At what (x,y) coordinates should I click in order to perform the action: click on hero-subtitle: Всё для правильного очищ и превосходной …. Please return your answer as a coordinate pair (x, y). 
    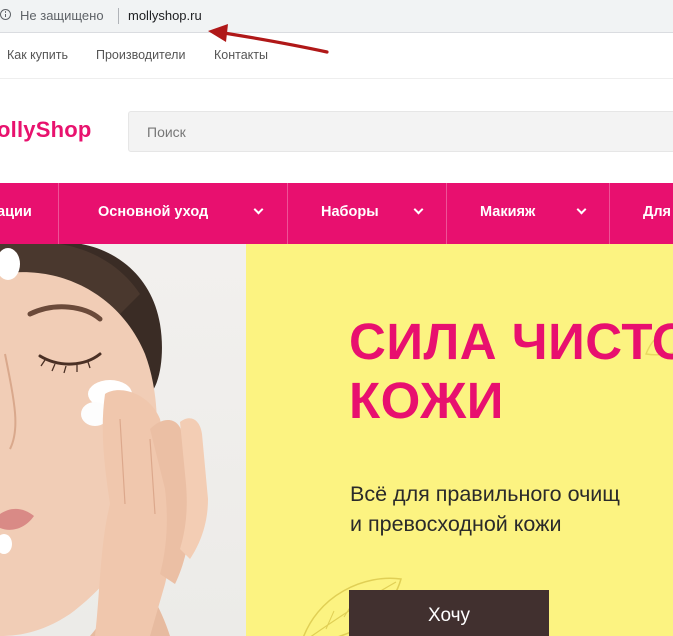
    Looking at the image, I should click on (485, 509).